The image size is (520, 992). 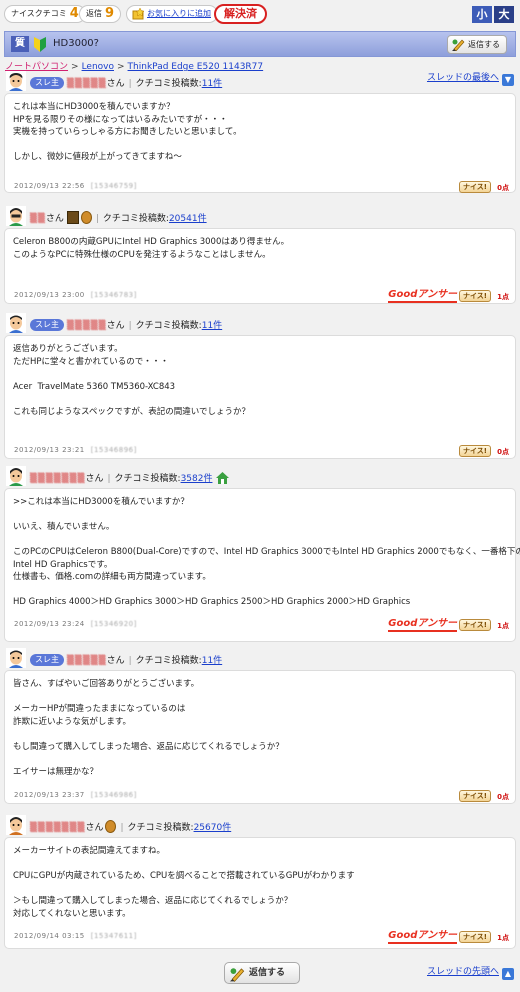 I want to click on to-thread-start-link: スレッドの先頭へ ▲, so click(x=470, y=972).